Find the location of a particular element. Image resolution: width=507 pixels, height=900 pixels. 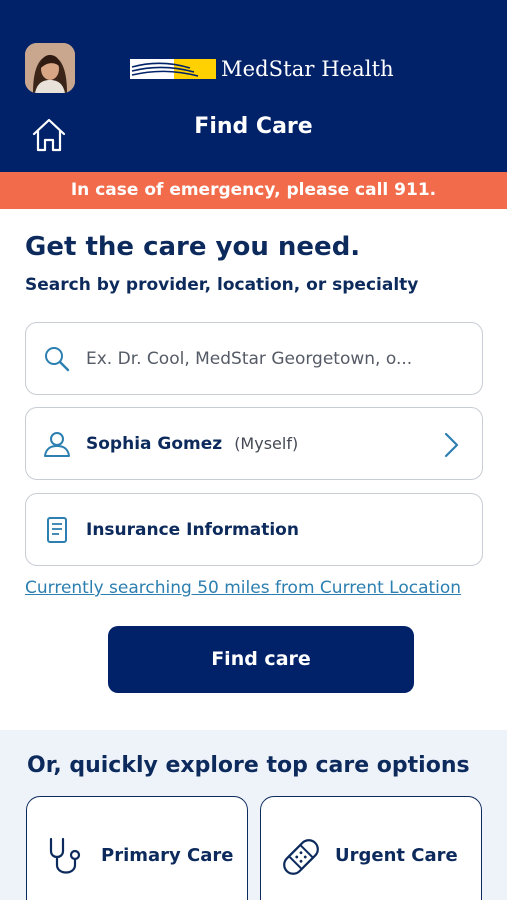

chevron-right-icon is located at coordinates (451, 445).